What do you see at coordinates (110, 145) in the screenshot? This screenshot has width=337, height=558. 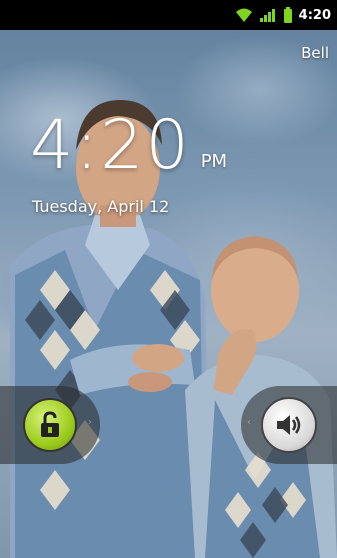 I see `clock-time: 4:20` at bounding box center [110, 145].